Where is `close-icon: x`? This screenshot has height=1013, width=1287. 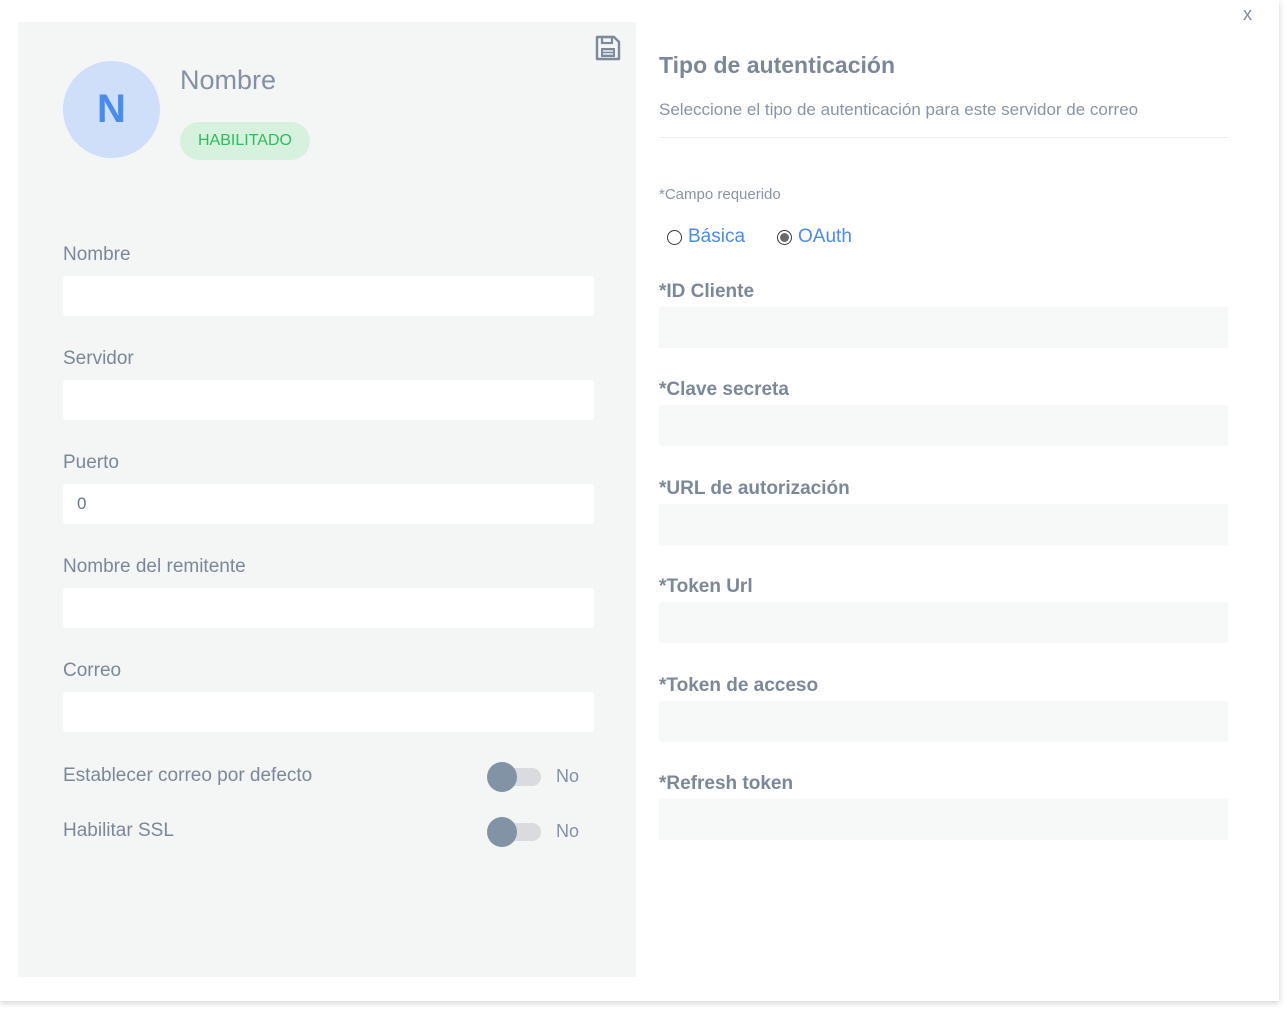
close-icon: x is located at coordinates (1247, 14).